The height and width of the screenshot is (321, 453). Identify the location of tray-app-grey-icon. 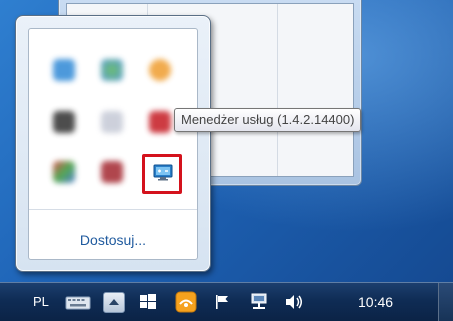
(112, 122).